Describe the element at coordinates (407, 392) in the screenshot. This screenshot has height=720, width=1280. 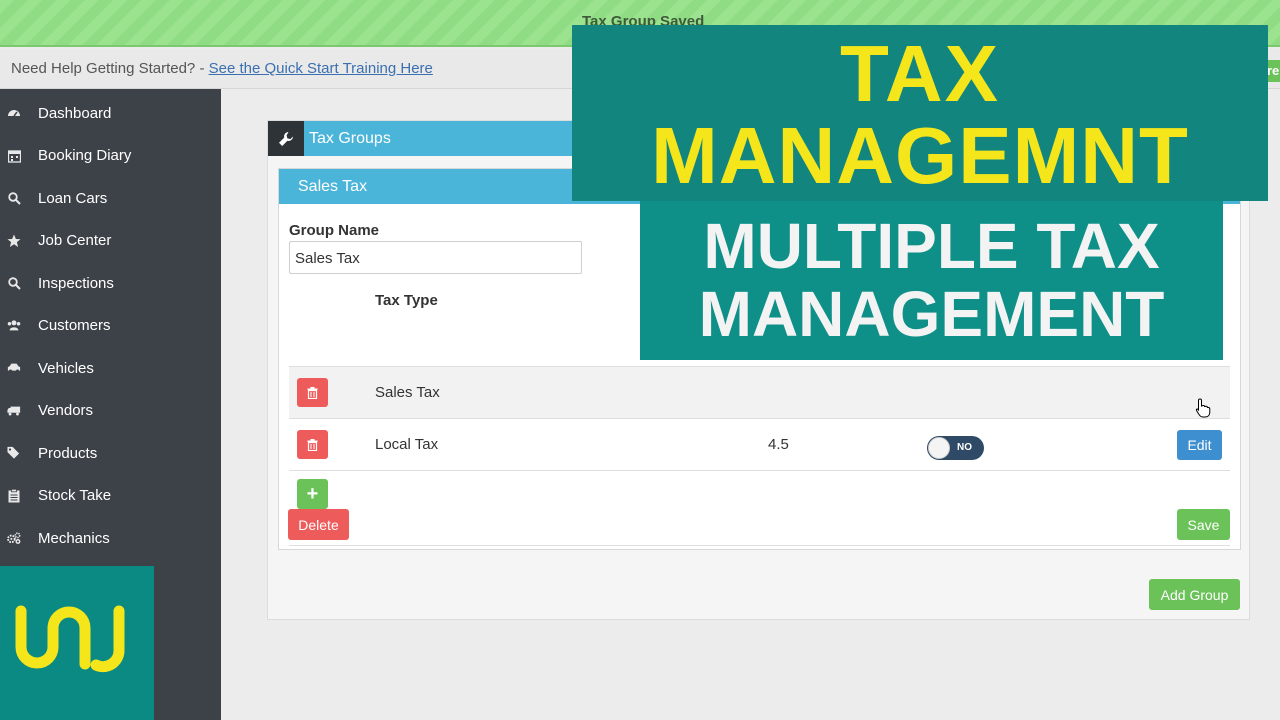
I see `tax-type-name: Sales Tax` at that location.